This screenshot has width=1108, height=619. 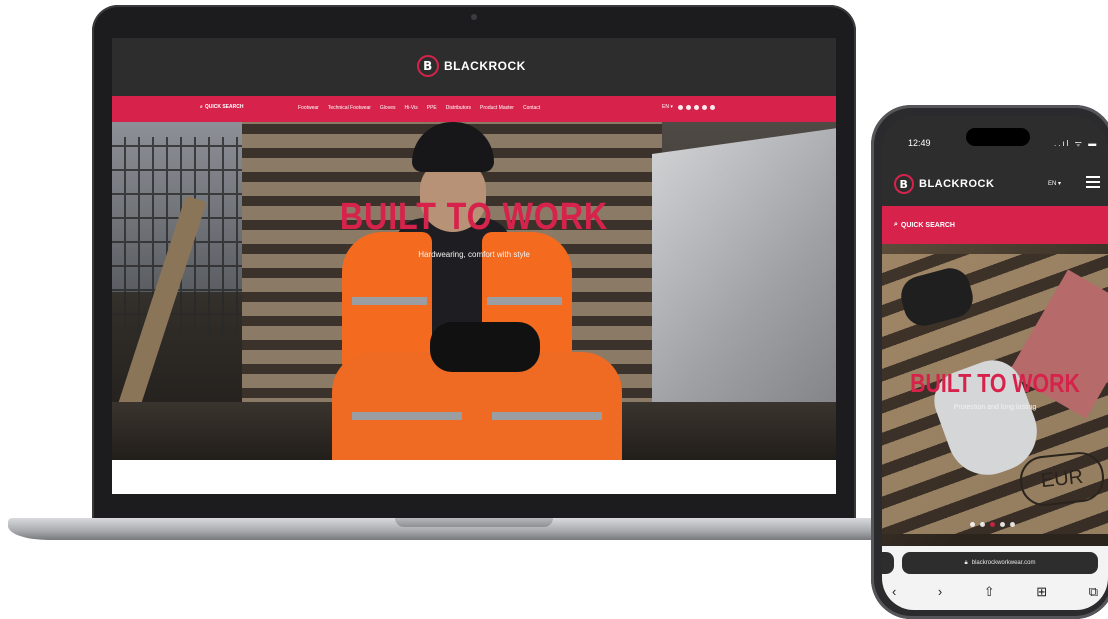 What do you see at coordinates (995, 407) in the screenshot?
I see `phone-hero-subtitle: Protection and long lasting` at bounding box center [995, 407].